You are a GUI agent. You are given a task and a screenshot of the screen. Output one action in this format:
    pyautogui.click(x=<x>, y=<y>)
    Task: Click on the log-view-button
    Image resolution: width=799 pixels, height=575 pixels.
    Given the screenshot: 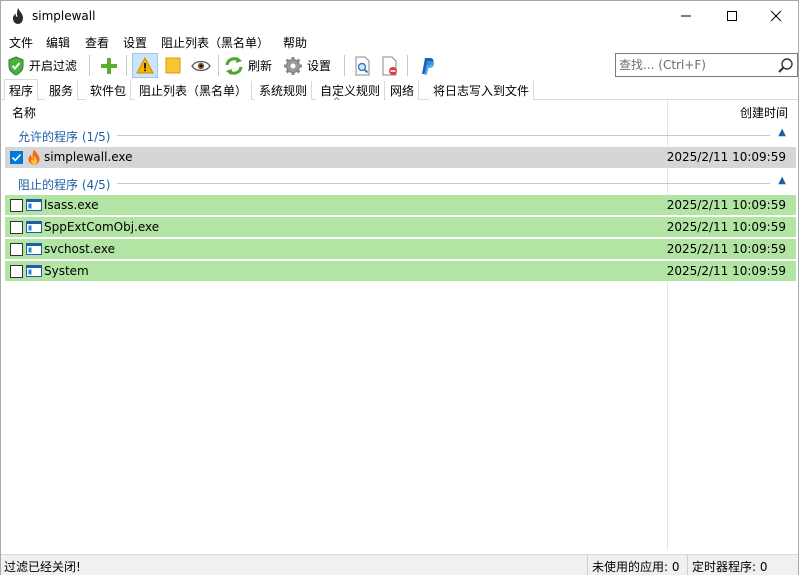 What is the action you would take?
    pyautogui.click(x=363, y=65)
    